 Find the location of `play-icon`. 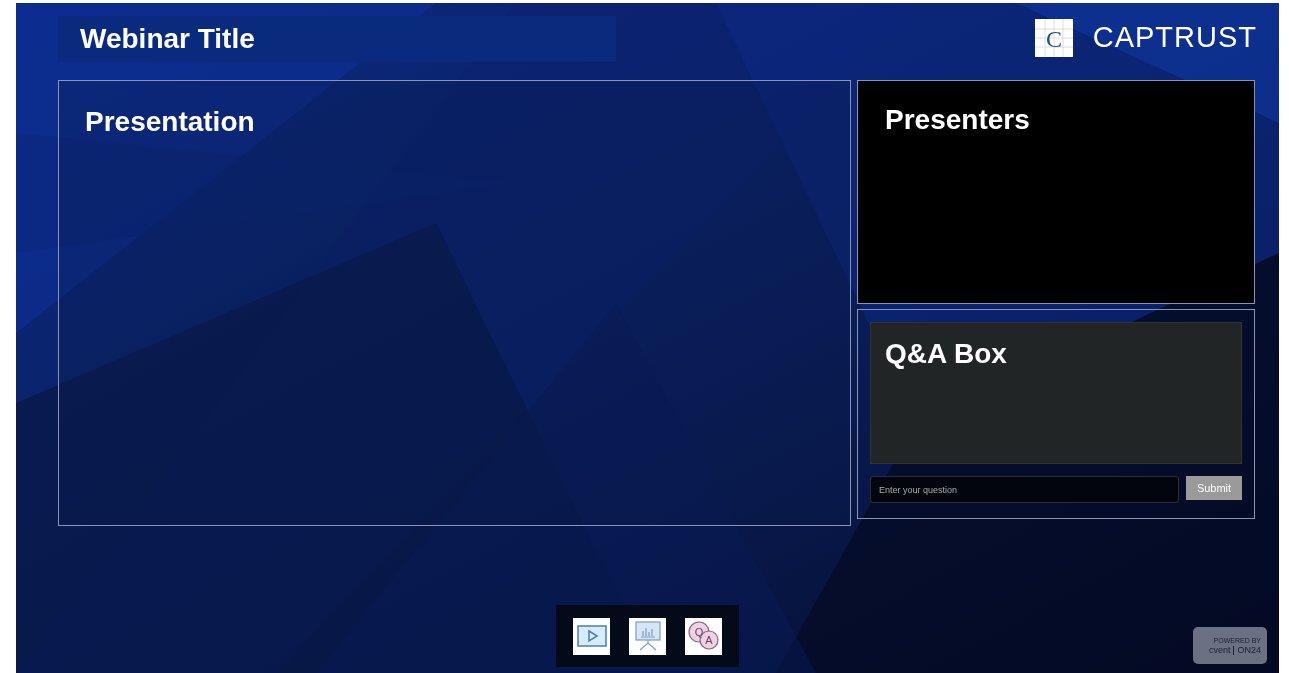

play-icon is located at coordinates (591, 636).